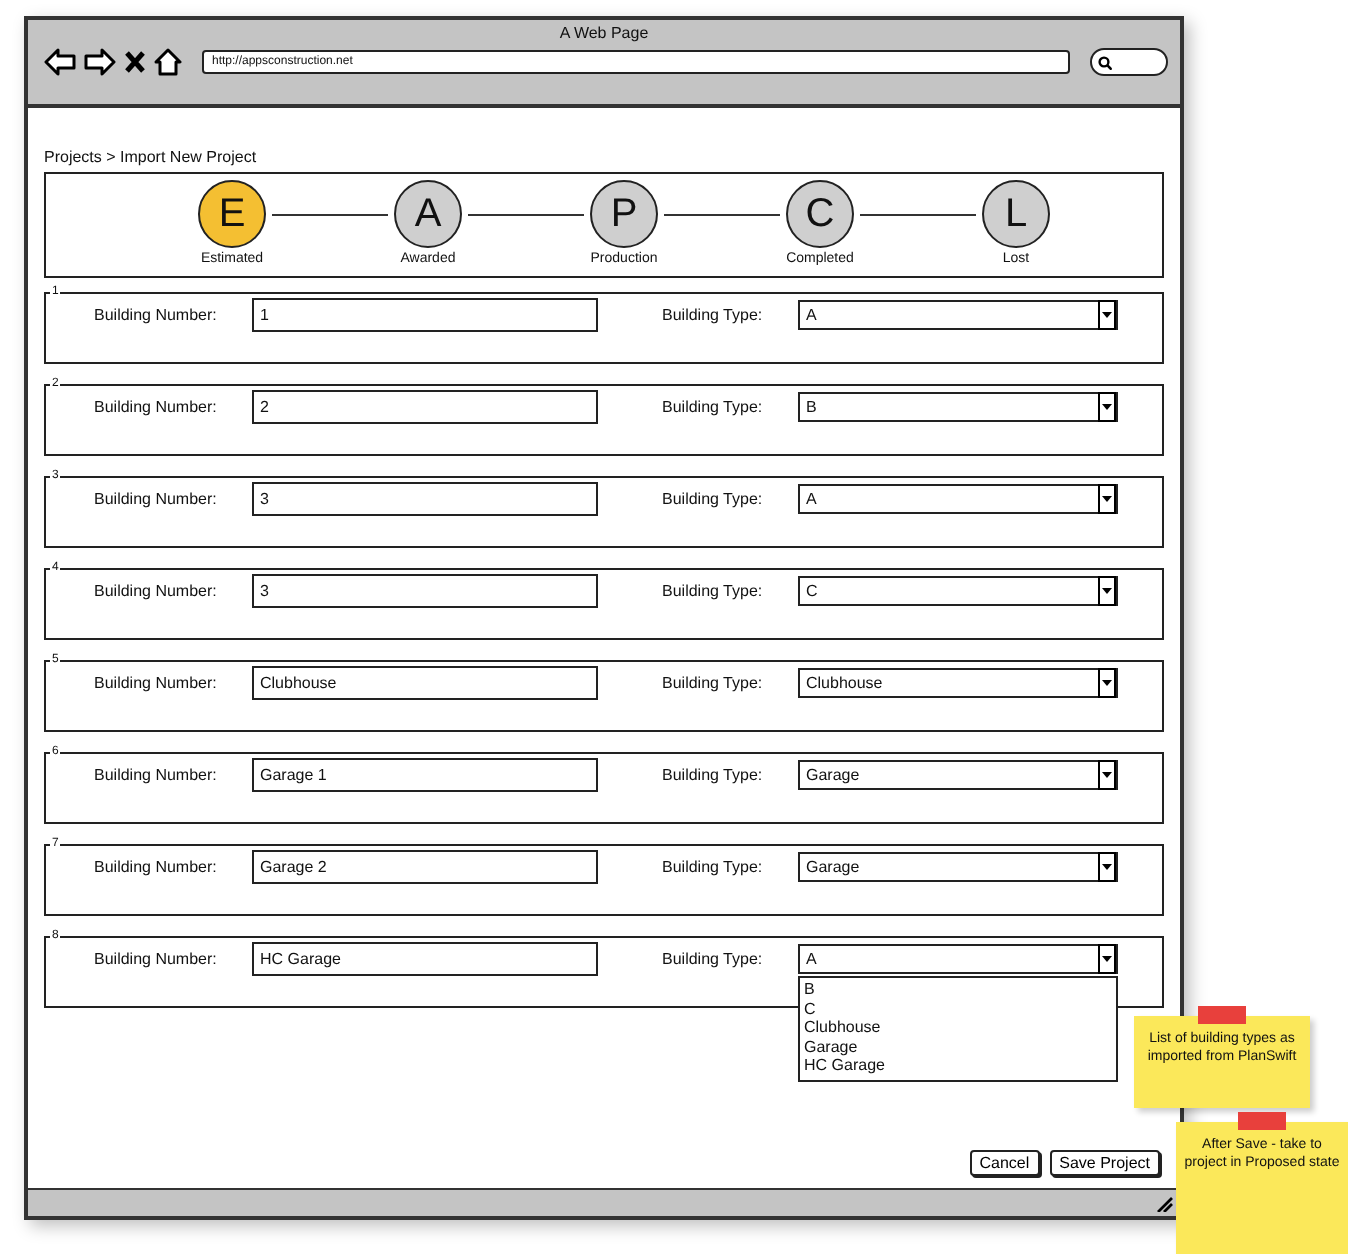 This screenshot has width=1348, height=1254. What do you see at coordinates (425, 407) in the screenshot?
I see `input-field: 2` at bounding box center [425, 407].